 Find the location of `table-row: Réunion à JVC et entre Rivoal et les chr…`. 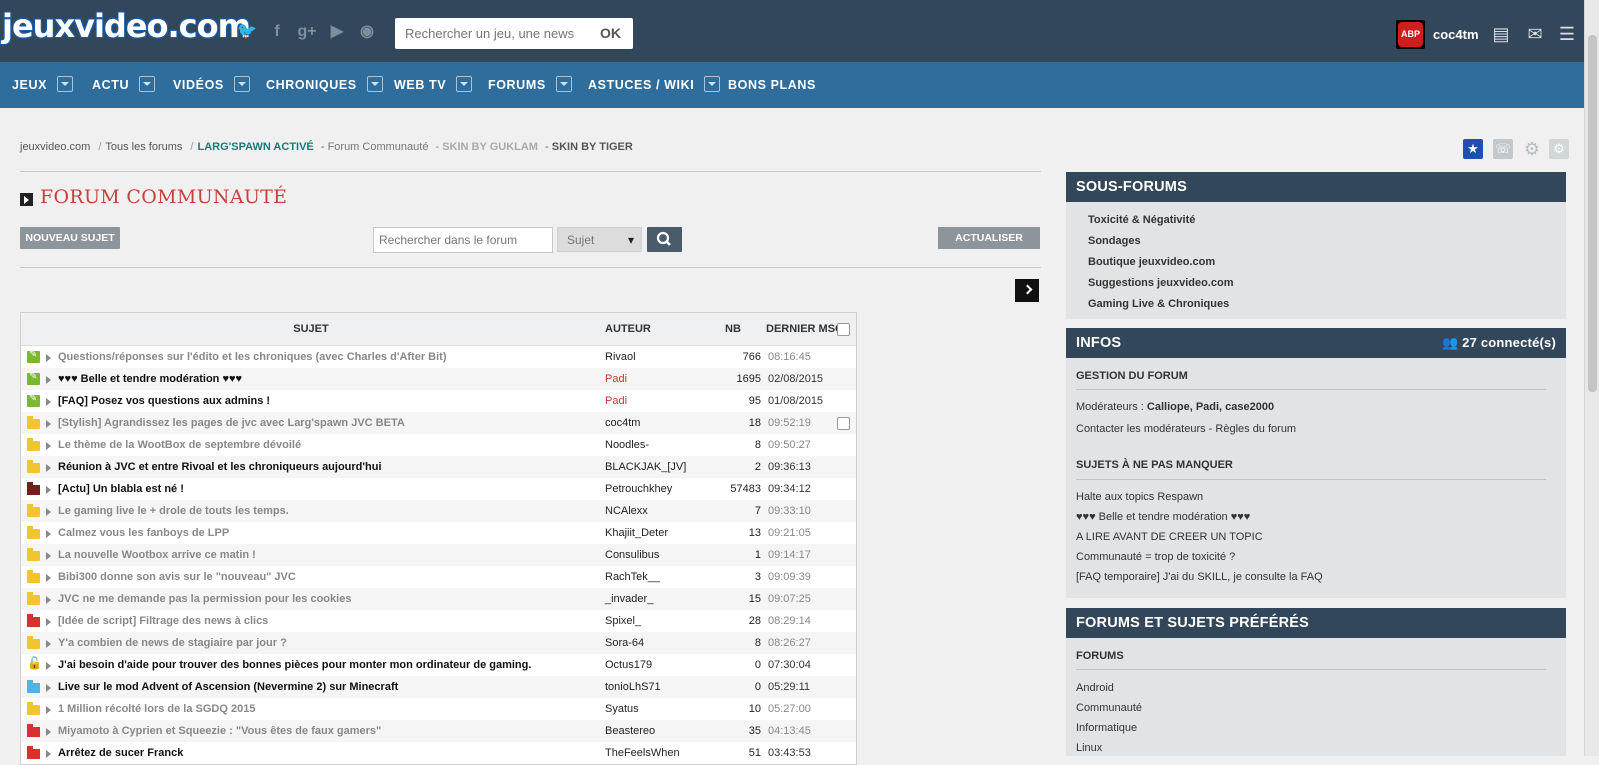

table-row: Réunion à JVC et entre Rivoal et les chr… is located at coordinates (438, 467).